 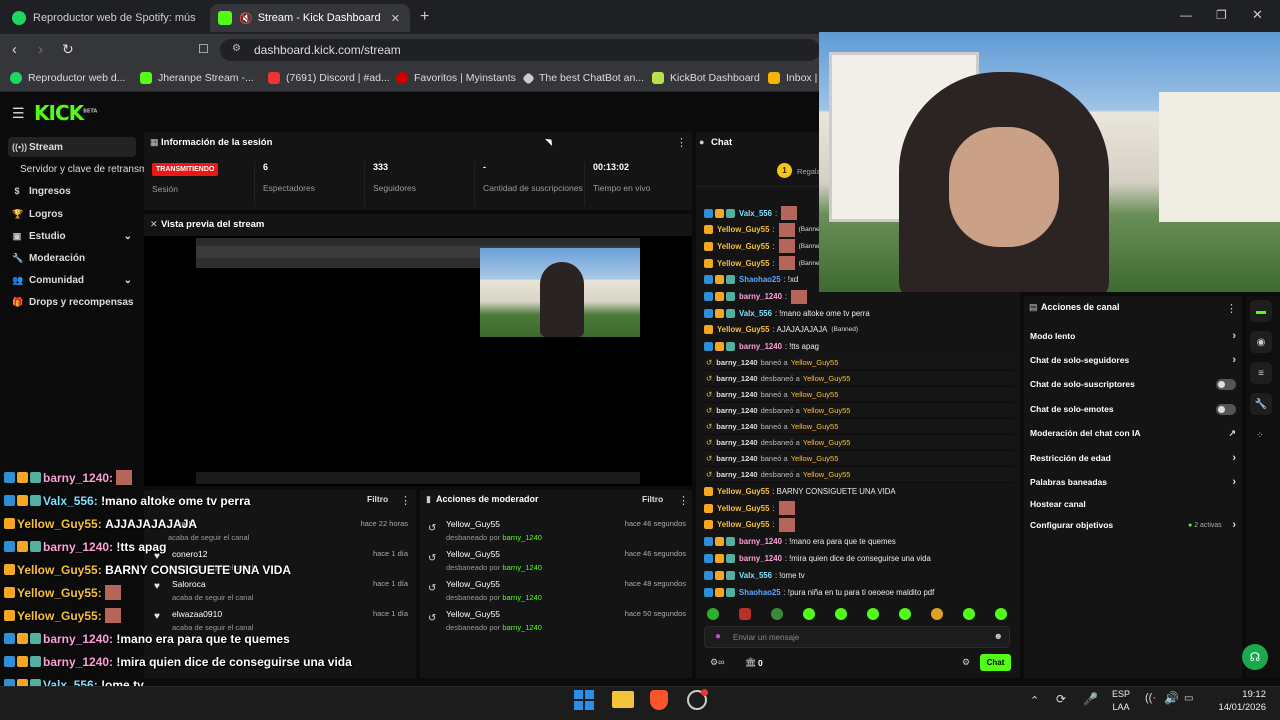 What do you see at coordinates (104, 18) in the screenshot?
I see `tab-spotify: Reproductor web de Spotify: música` at bounding box center [104, 18].